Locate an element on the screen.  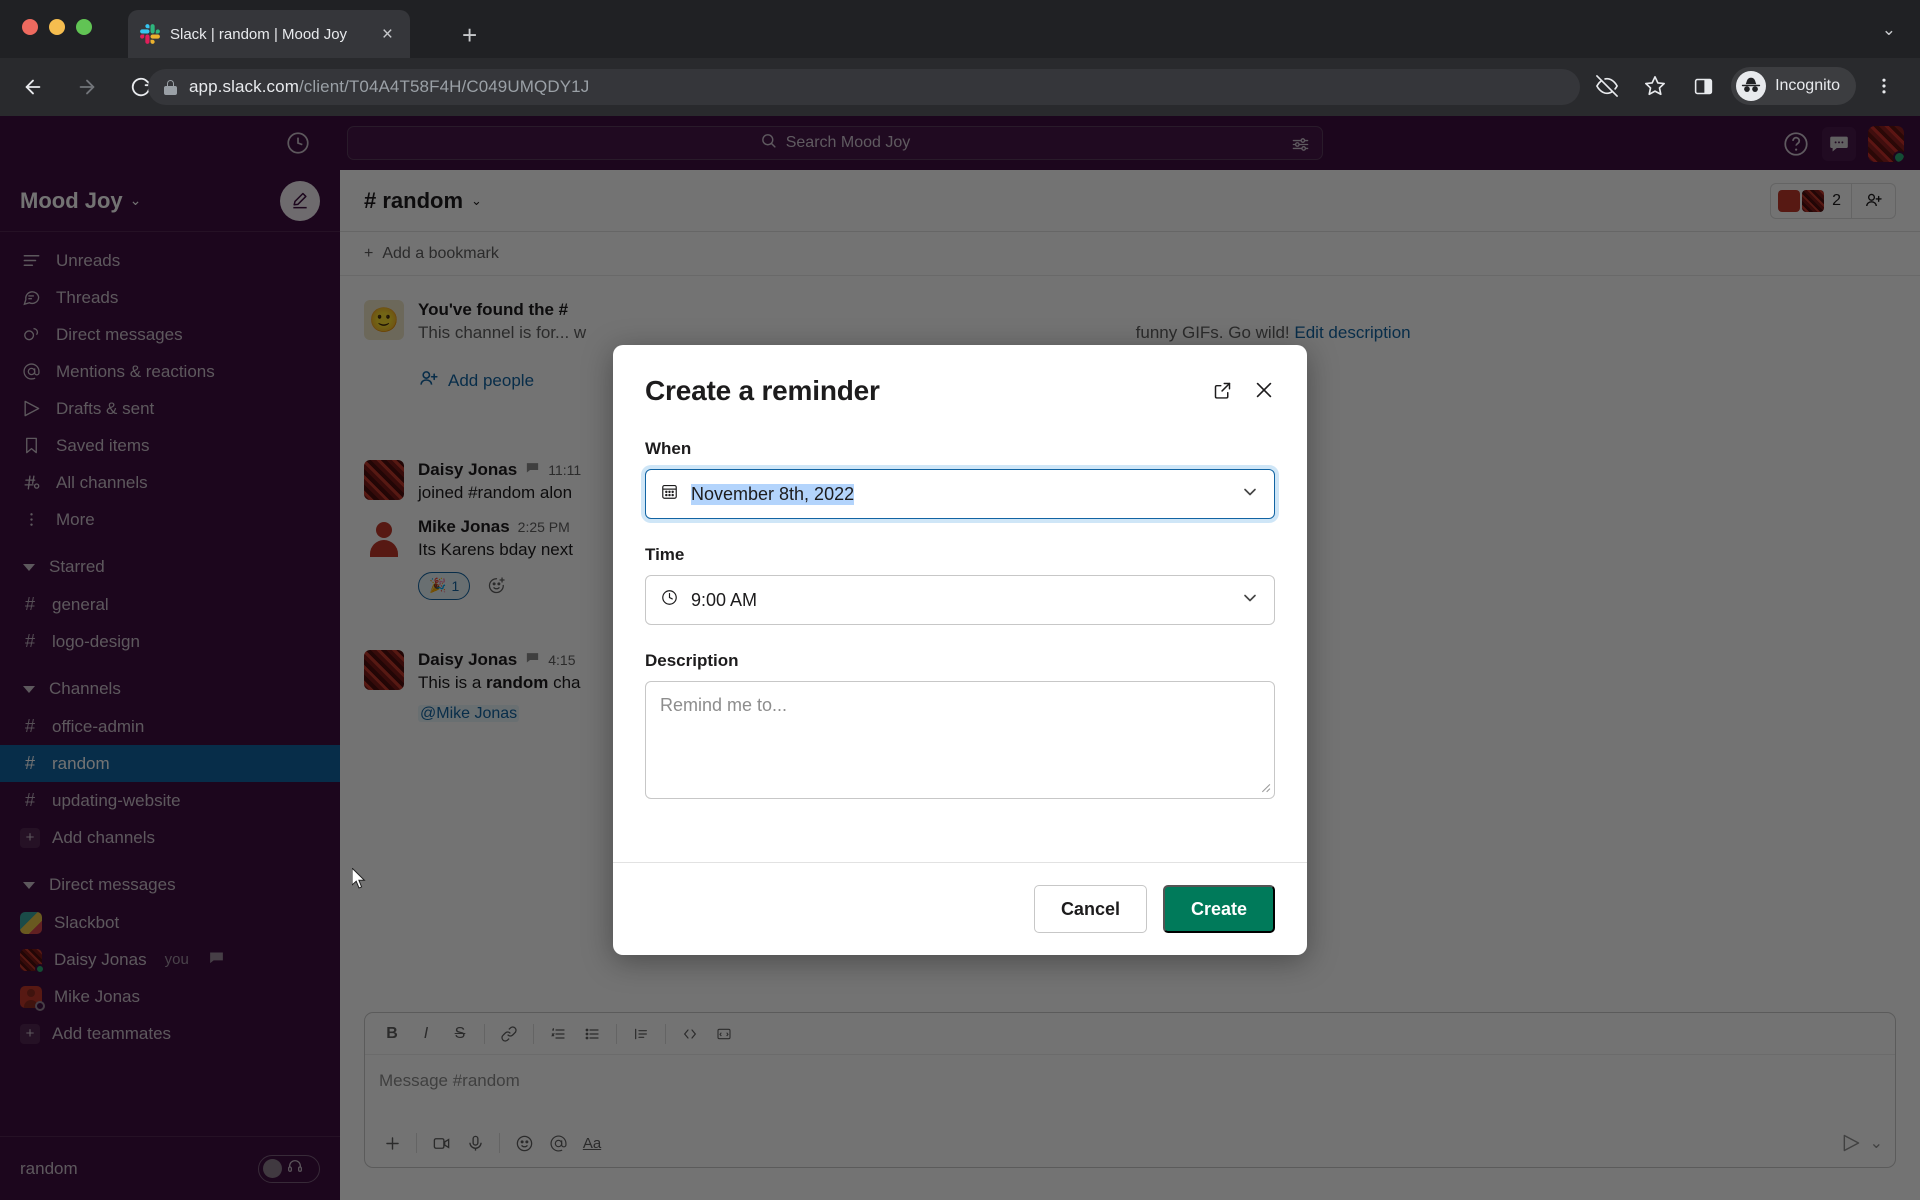
minimize-window-button is located at coordinates (57, 27).